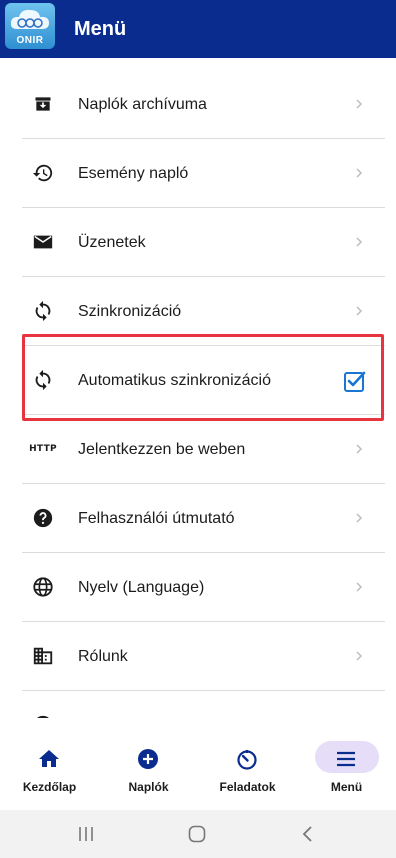  What do you see at coordinates (43, 449) in the screenshot?
I see `http-icon: HTTP` at bounding box center [43, 449].